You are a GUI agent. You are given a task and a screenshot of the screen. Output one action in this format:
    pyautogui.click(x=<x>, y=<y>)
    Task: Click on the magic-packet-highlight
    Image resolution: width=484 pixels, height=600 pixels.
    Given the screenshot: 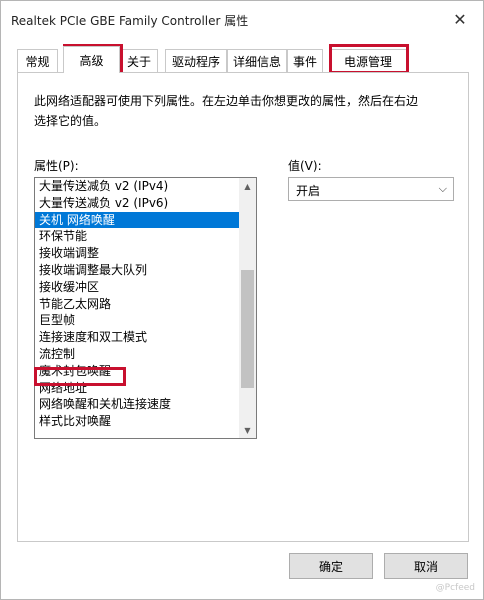 What is the action you would take?
    pyautogui.click(x=80, y=376)
    